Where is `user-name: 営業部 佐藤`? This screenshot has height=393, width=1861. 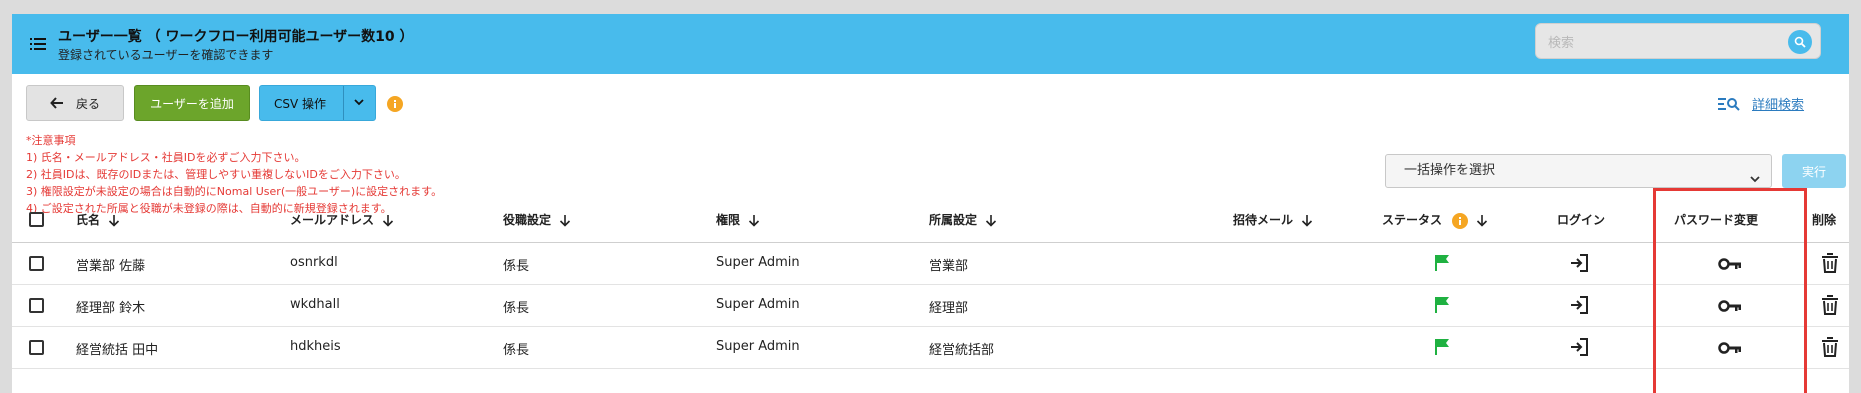 user-name: 営業部 佐藤 is located at coordinates (111, 266).